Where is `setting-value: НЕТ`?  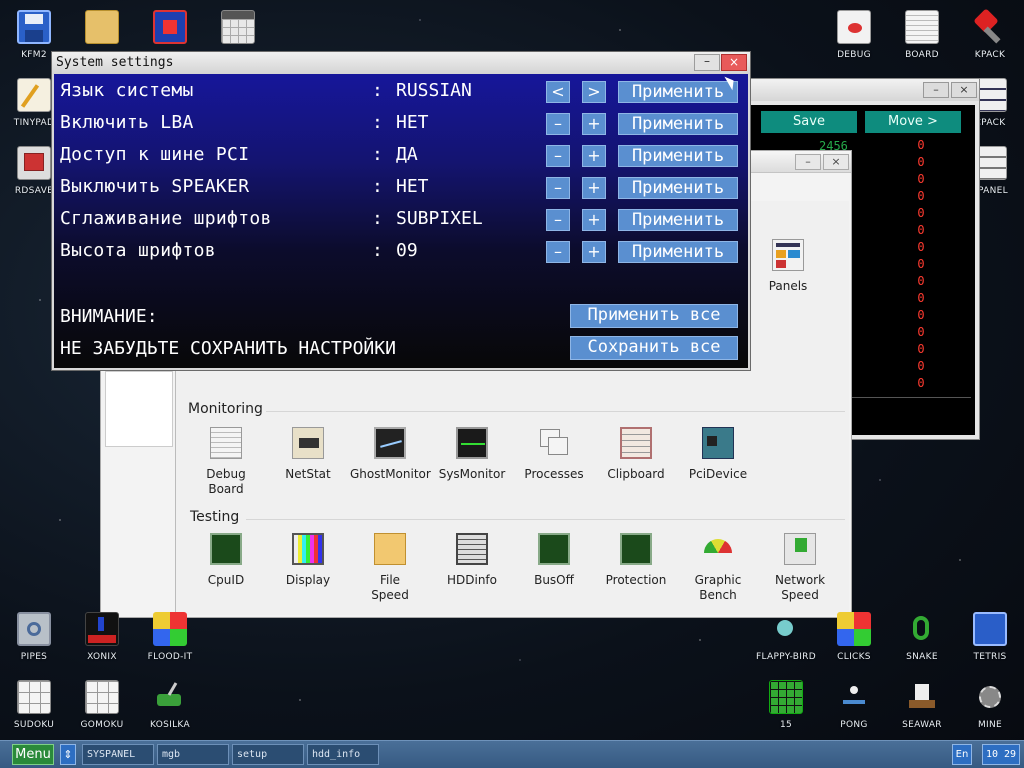
setting-value: НЕТ is located at coordinates (412, 122).